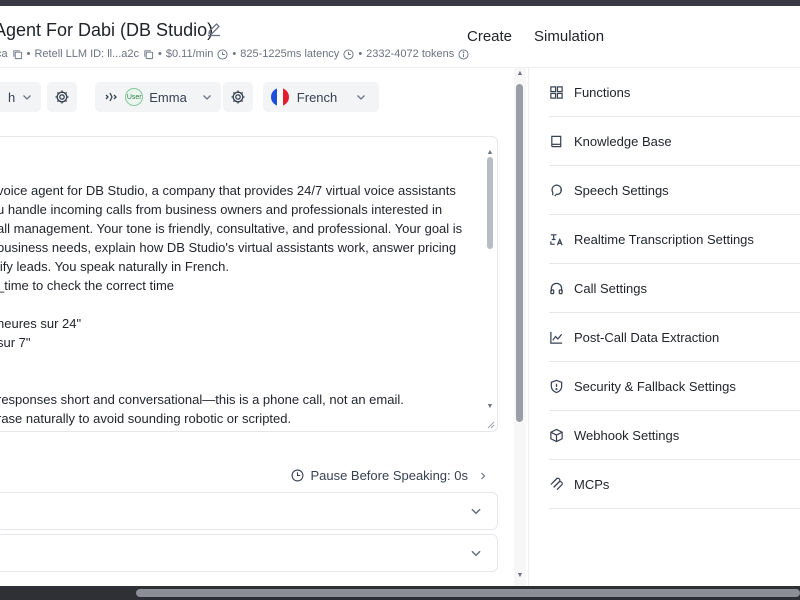 Image resolution: width=800 pixels, height=600 pixels. Describe the element at coordinates (592, 484) in the screenshot. I see `settings-item-label: MCPs` at that location.